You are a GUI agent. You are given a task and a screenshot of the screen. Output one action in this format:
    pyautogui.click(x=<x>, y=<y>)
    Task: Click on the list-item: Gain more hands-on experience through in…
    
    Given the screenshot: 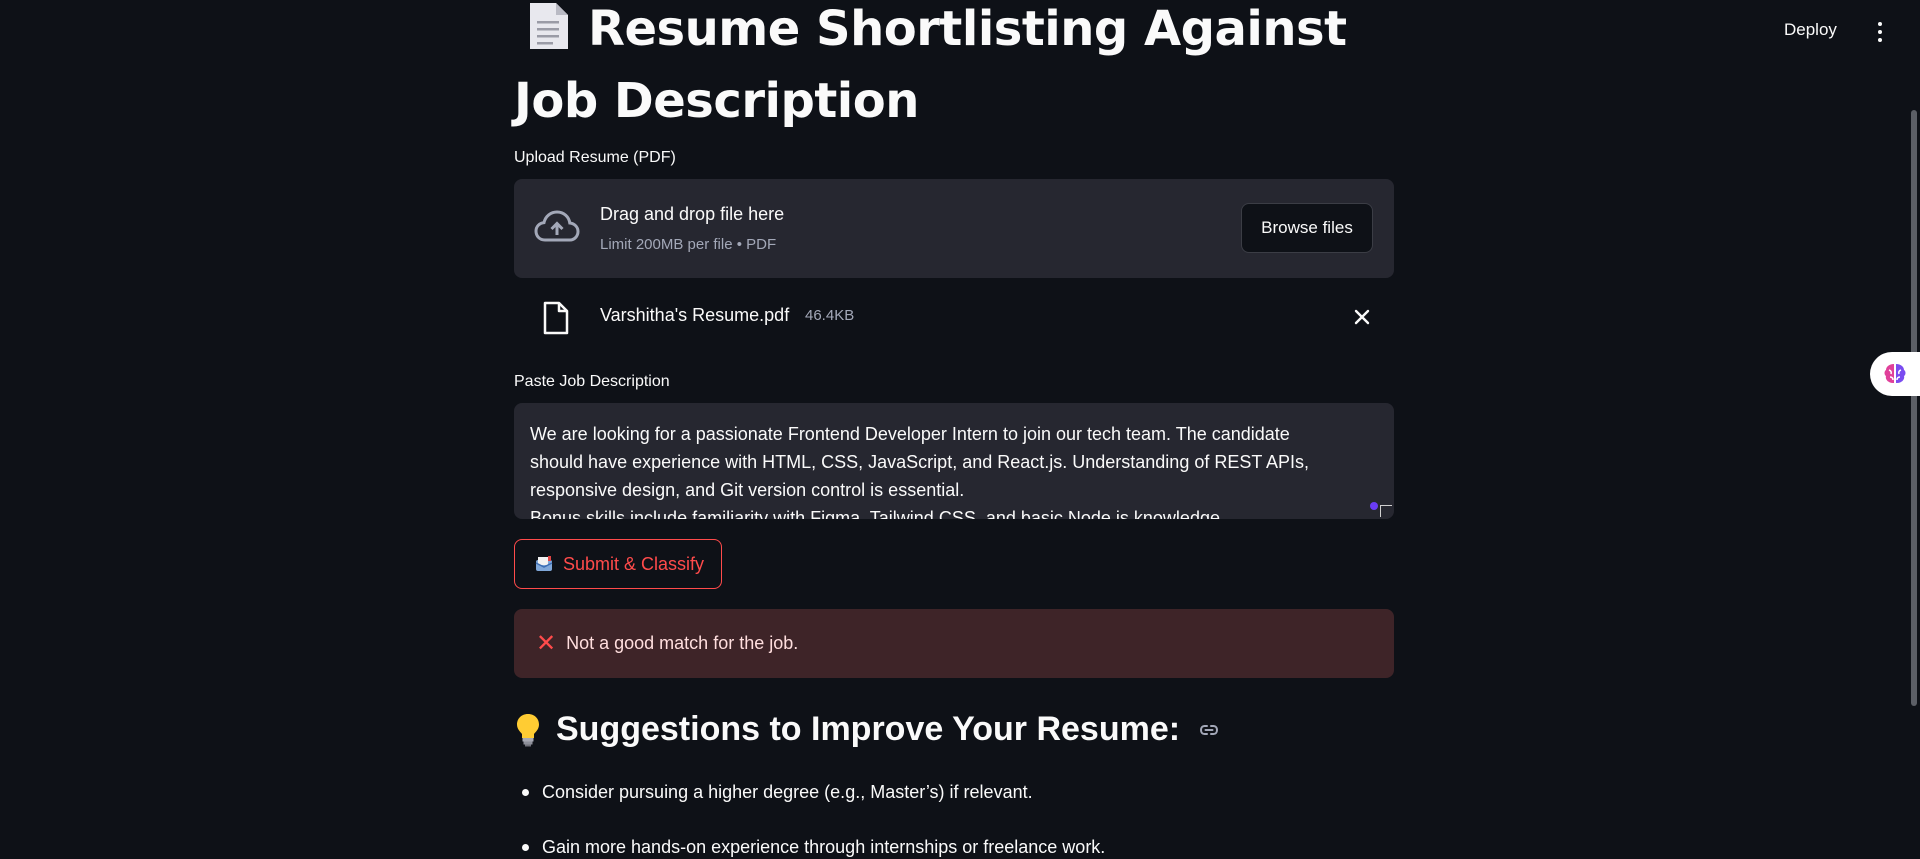 What is the action you would take?
    pyautogui.click(x=954, y=847)
    